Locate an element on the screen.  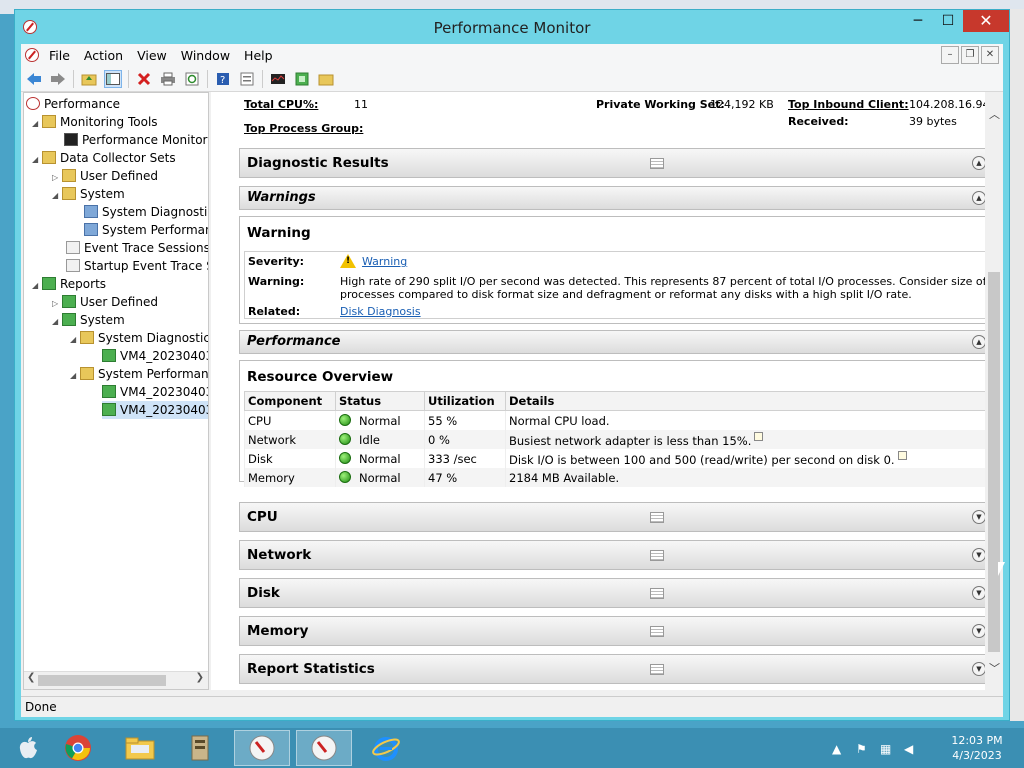
column-header-status: Status is located at coordinates (380, 401).